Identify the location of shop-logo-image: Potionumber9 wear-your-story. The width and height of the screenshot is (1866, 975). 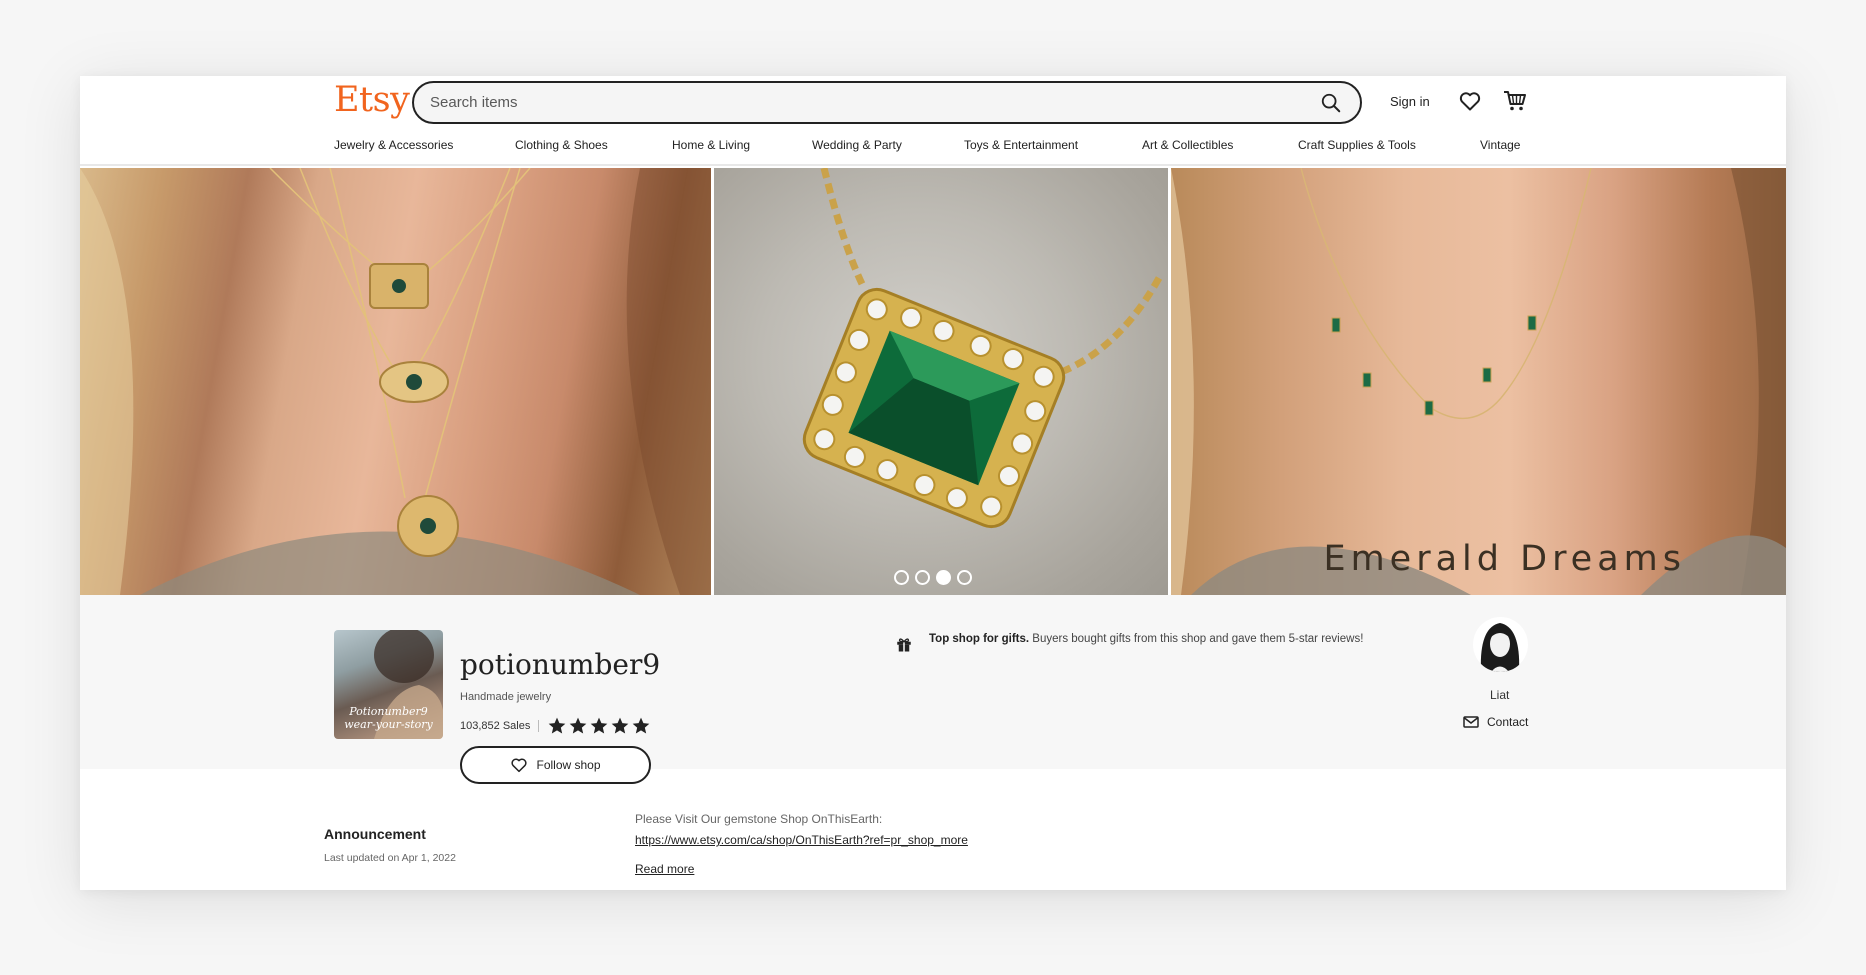
(388, 684).